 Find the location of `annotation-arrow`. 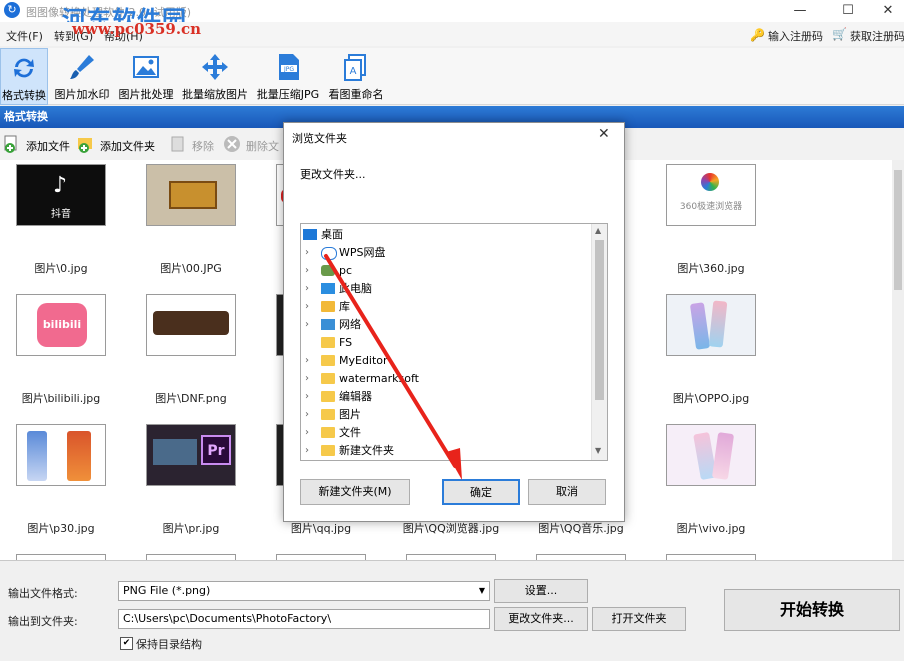

annotation-arrow is located at coordinates (393, 367).